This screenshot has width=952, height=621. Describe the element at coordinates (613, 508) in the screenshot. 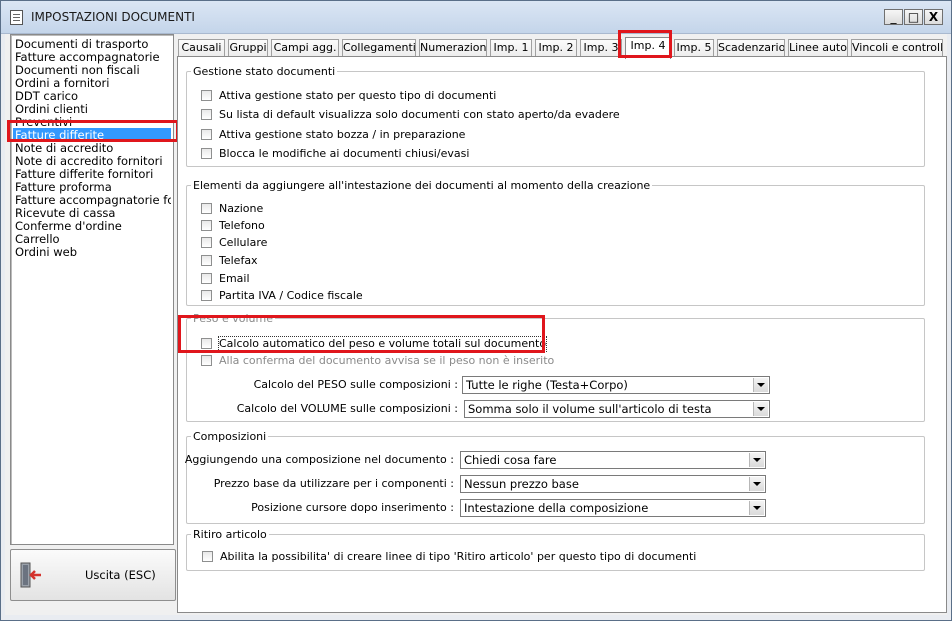

I see `posizione-cursore-dropdown: Intestazione della composizione` at that location.